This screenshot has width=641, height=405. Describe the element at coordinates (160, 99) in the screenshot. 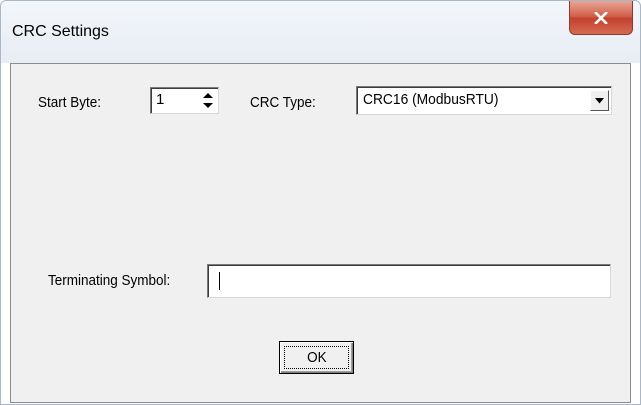

I see `start-byte-value: 1` at that location.